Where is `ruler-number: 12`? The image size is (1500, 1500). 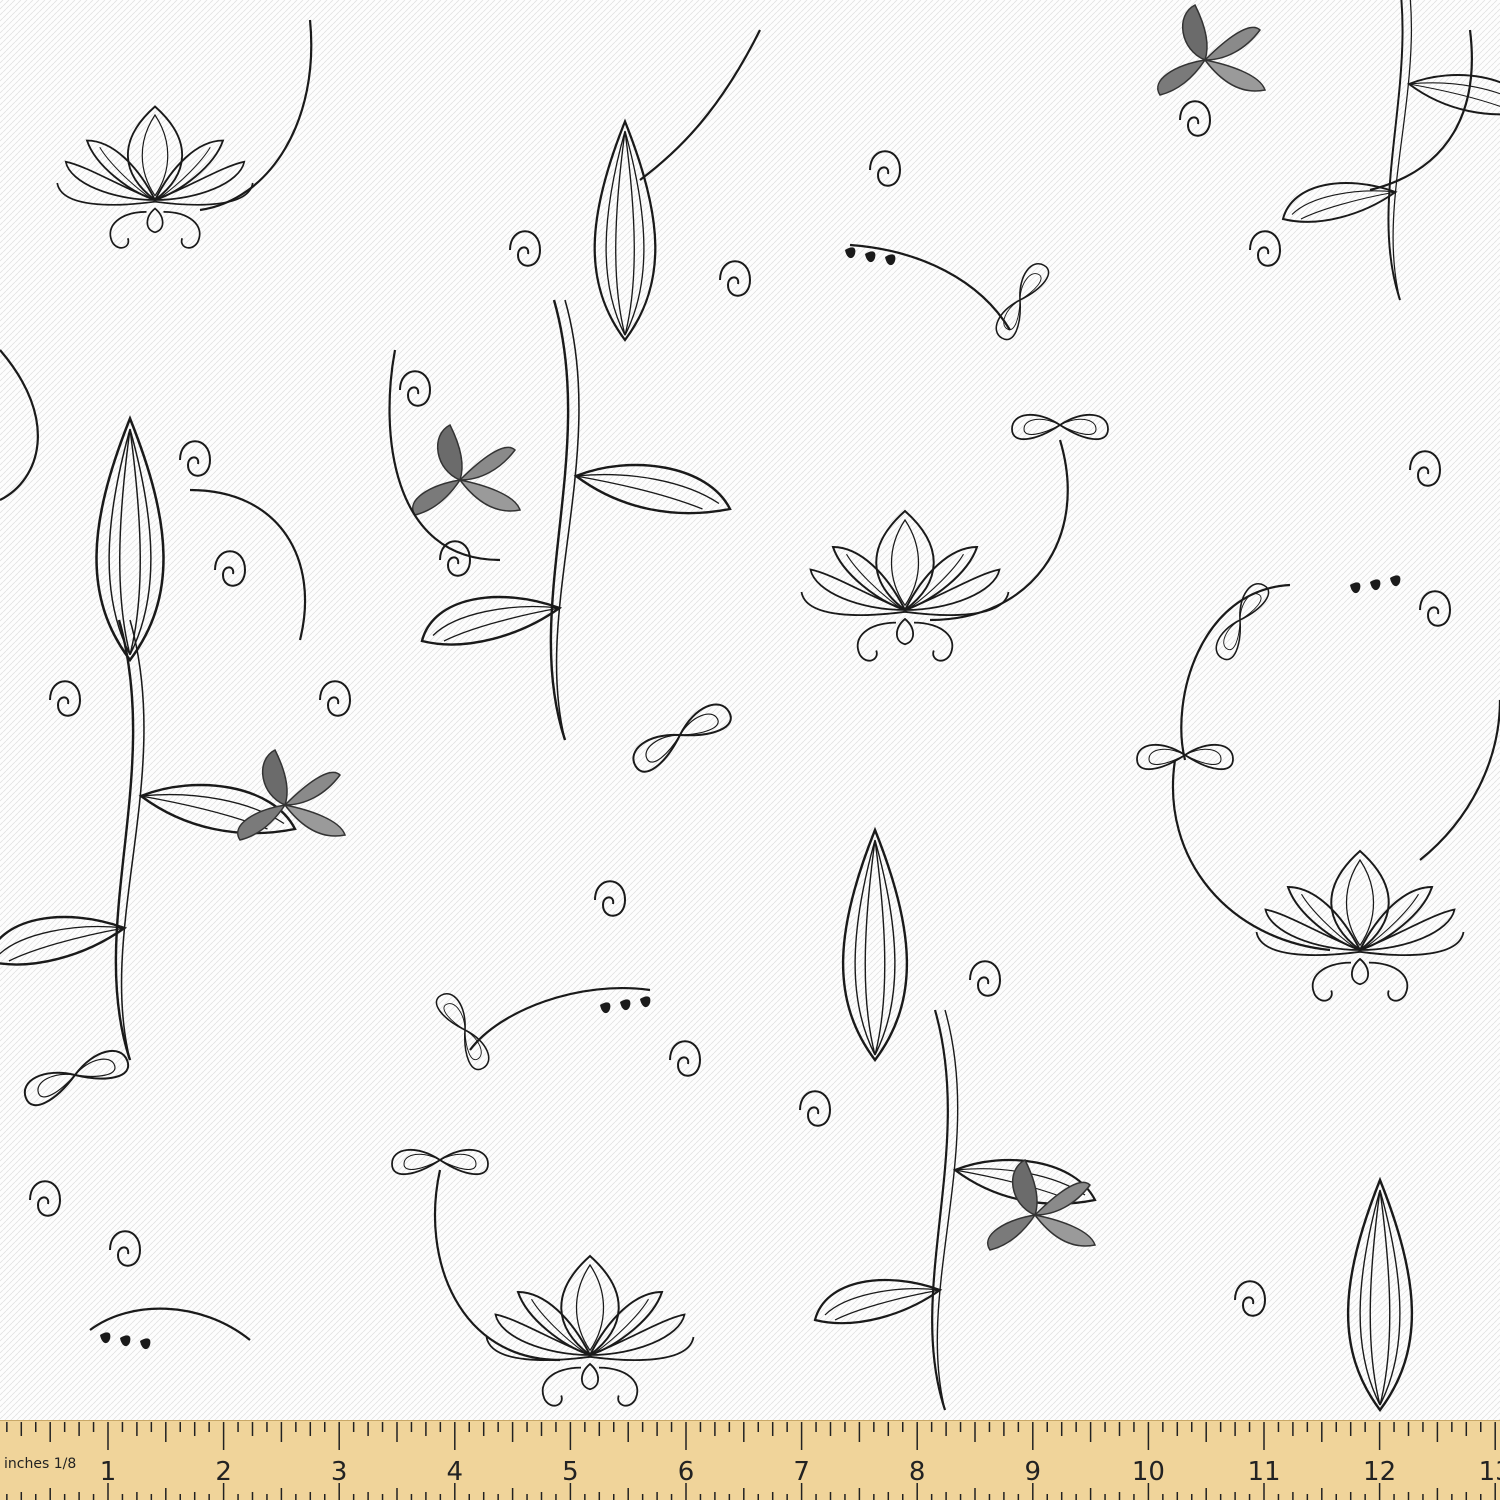 ruler-number: 12 is located at coordinates (1379, 1472).